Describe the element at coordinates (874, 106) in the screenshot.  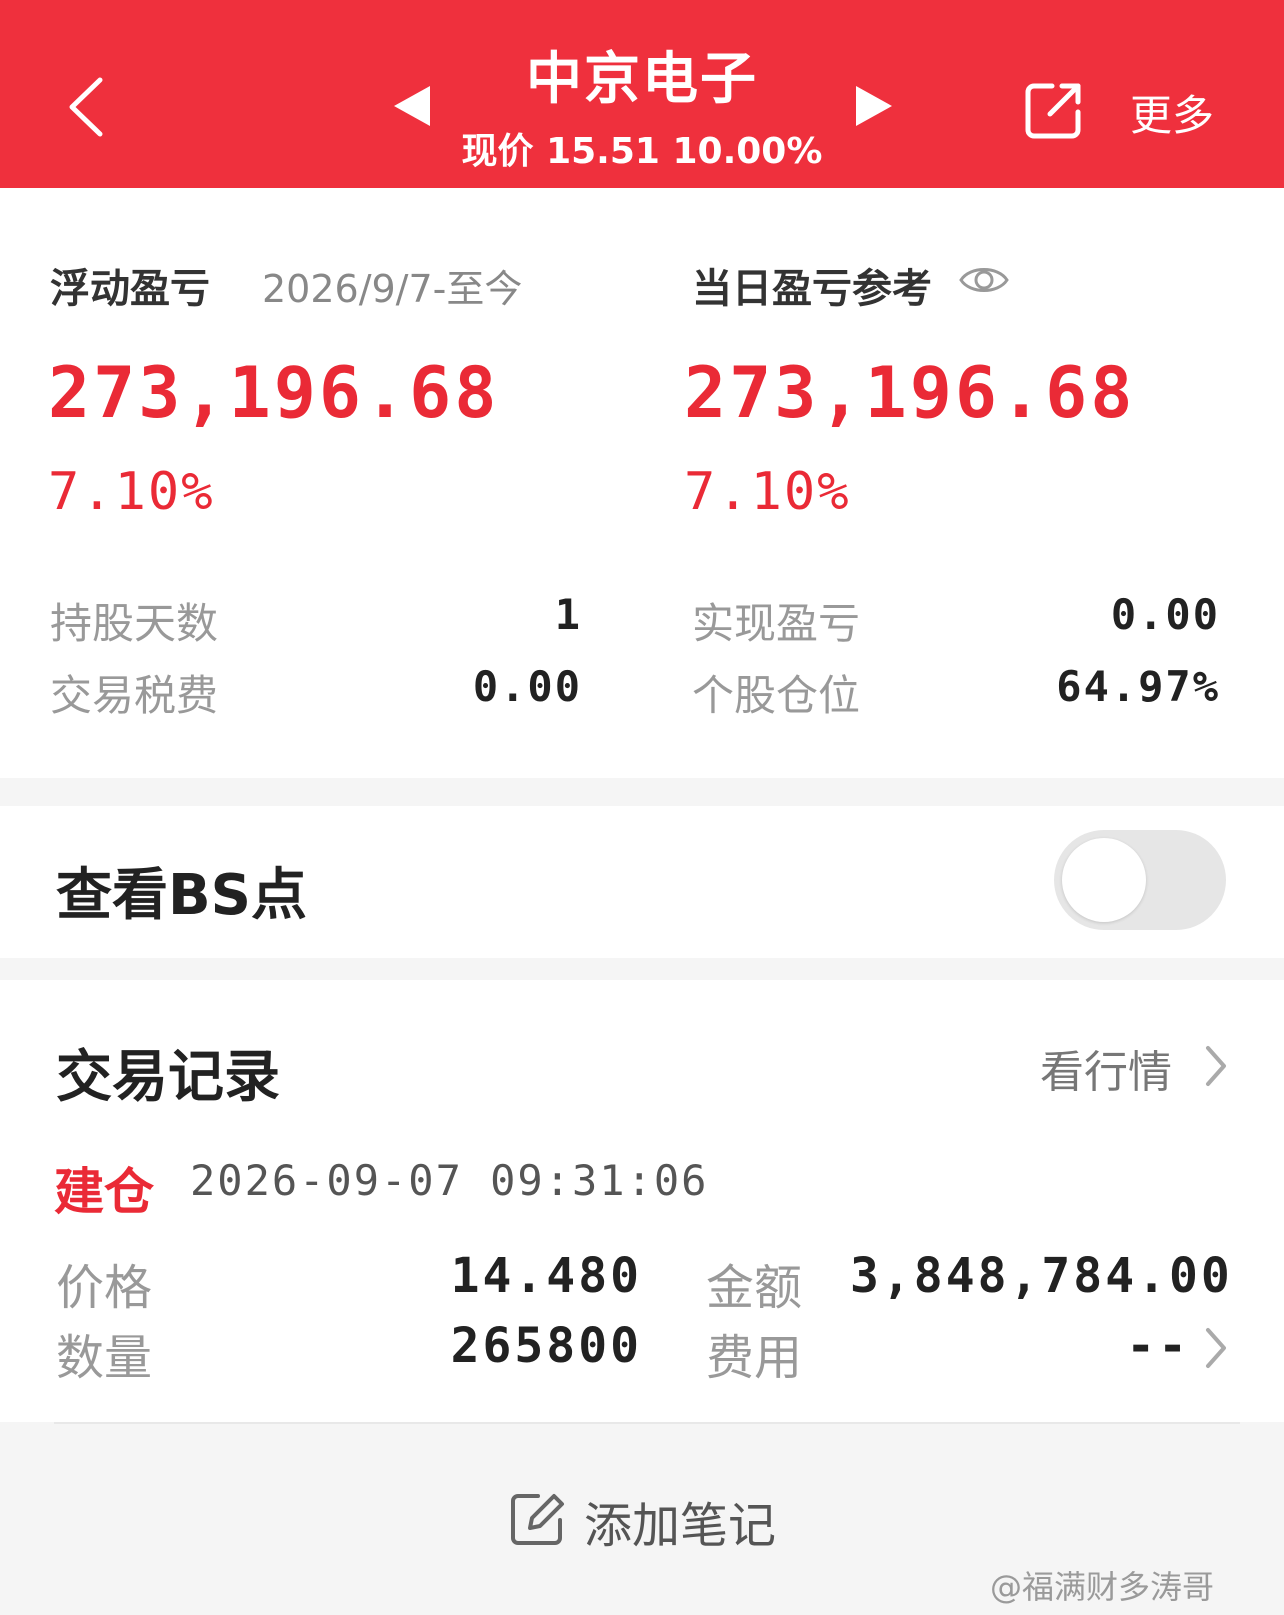
I see `next-stock-icon` at that location.